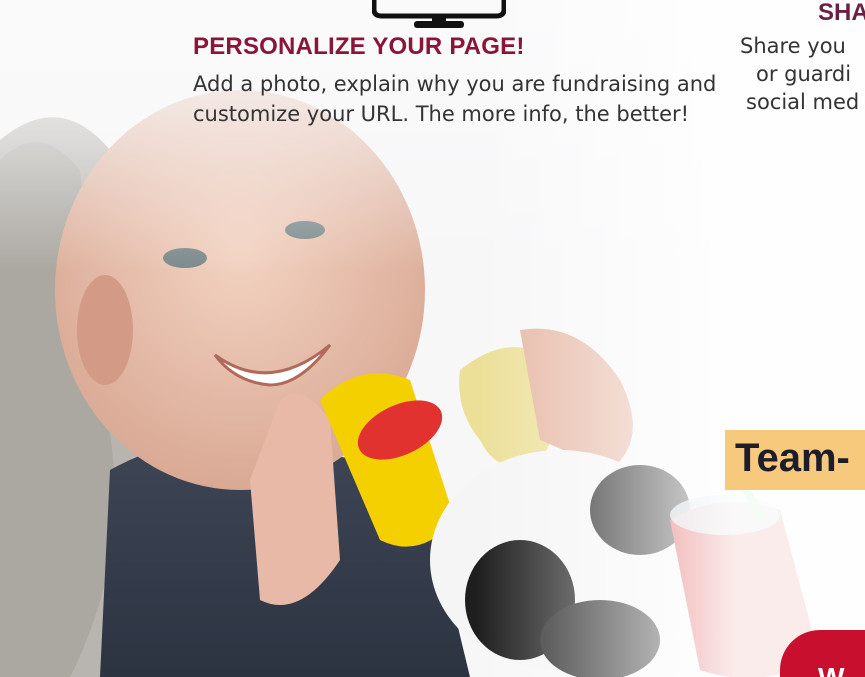  I want to click on team-label: Team-, so click(792, 458).